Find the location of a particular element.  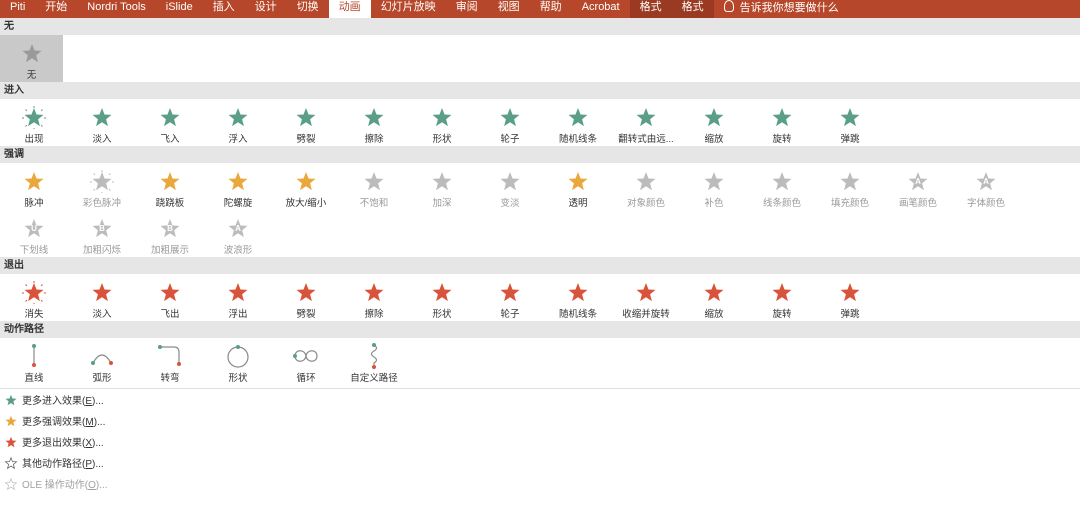

effect-exit-5: 擦除 is located at coordinates (374, 297).